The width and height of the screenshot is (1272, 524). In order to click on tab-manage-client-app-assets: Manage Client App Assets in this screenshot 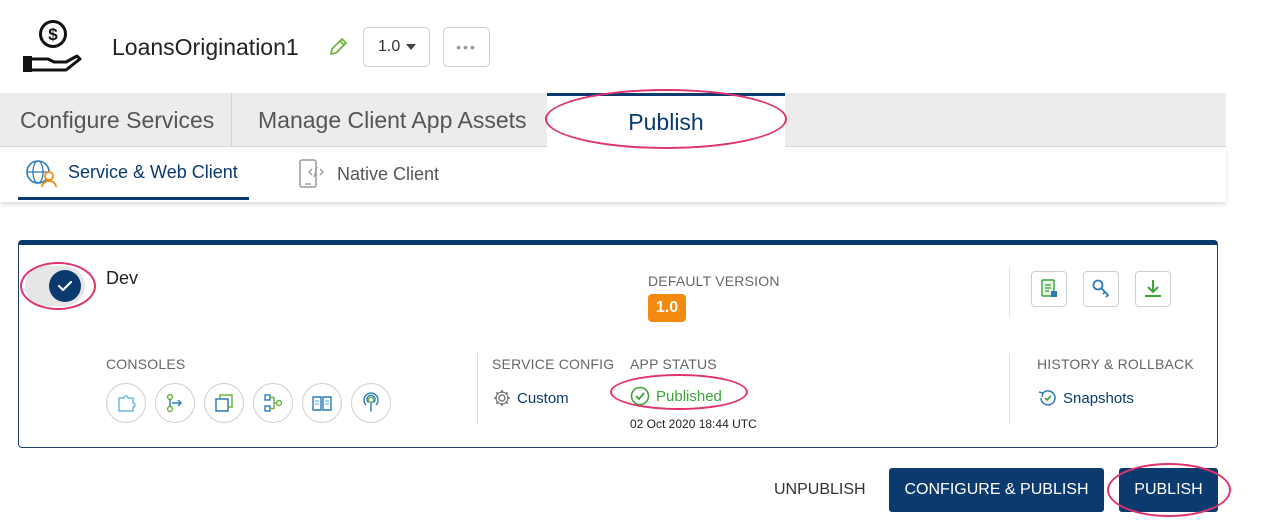, I will do `click(392, 120)`.